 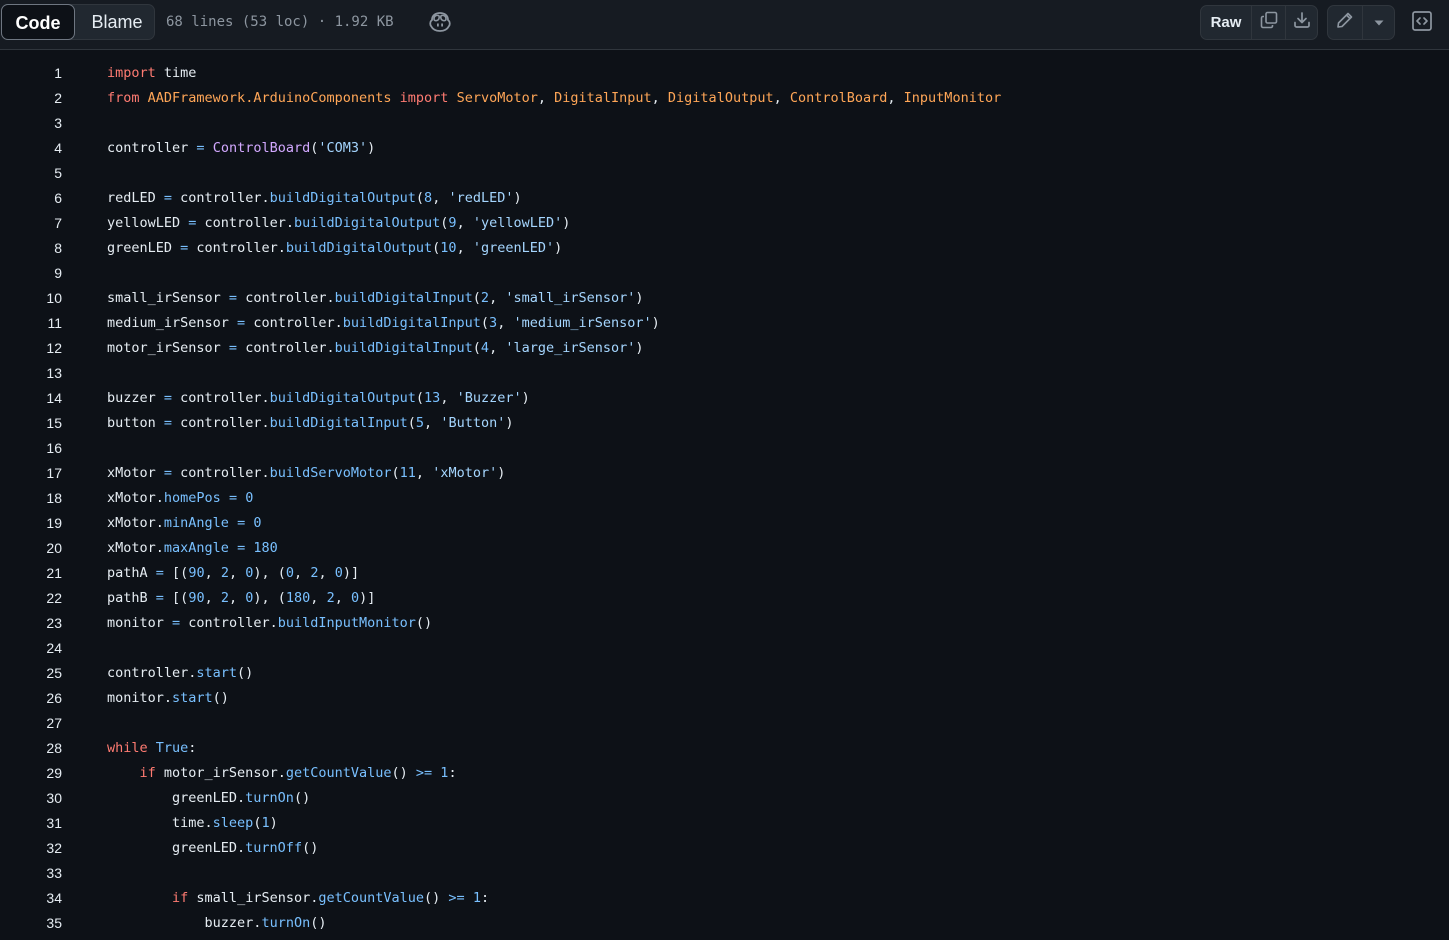 What do you see at coordinates (31, 823) in the screenshot?
I see `line-number: 31` at bounding box center [31, 823].